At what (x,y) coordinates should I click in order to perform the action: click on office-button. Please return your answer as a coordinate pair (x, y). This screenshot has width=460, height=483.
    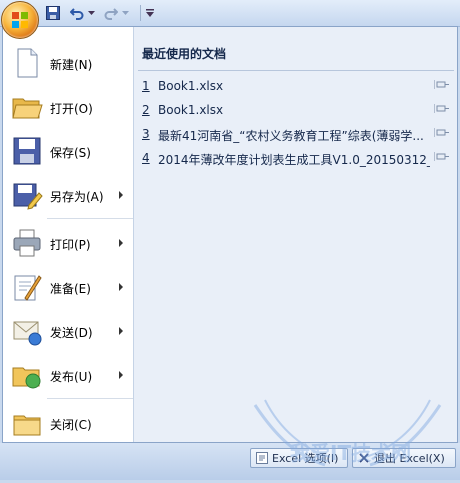
    Looking at the image, I should click on (20, 20).